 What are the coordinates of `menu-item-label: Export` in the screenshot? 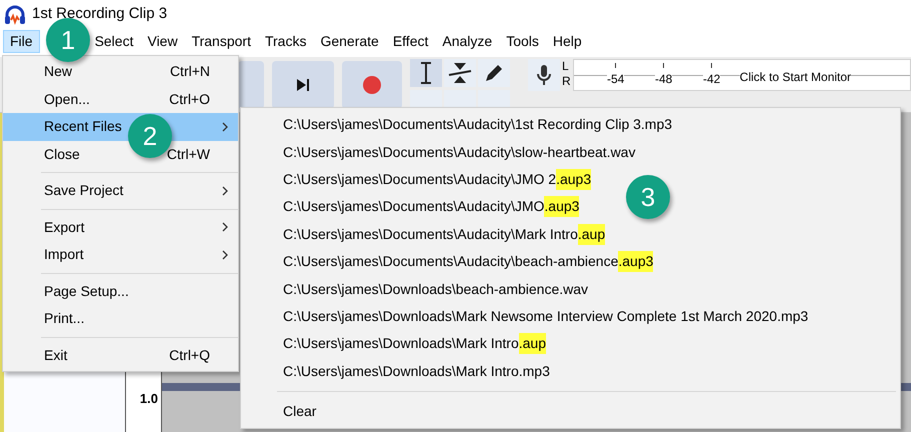 It's located at (64, 227).